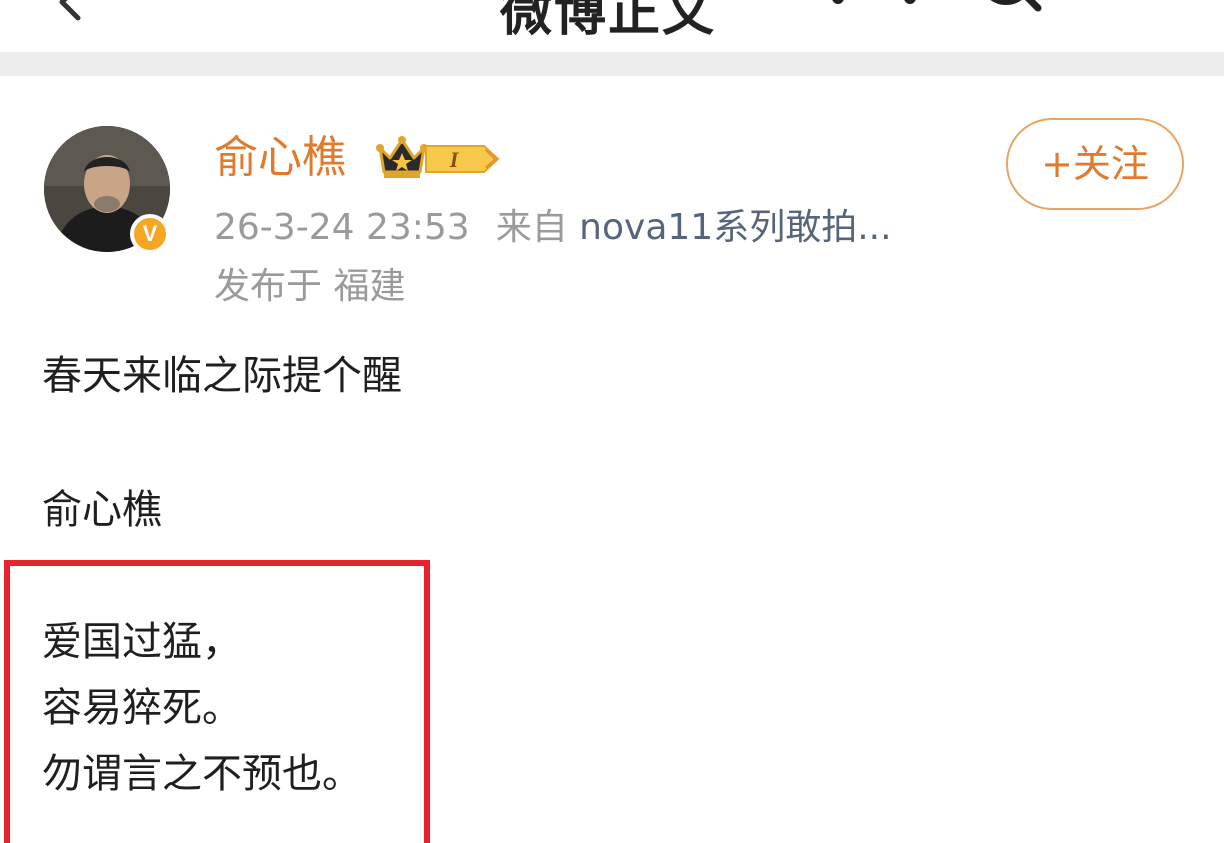 The width and height of the screenshot is (1224, 843). Describe the element at coordinates (142, 642) in the screenshot. I see `post-text-line: 爱国过猛，` at that location.